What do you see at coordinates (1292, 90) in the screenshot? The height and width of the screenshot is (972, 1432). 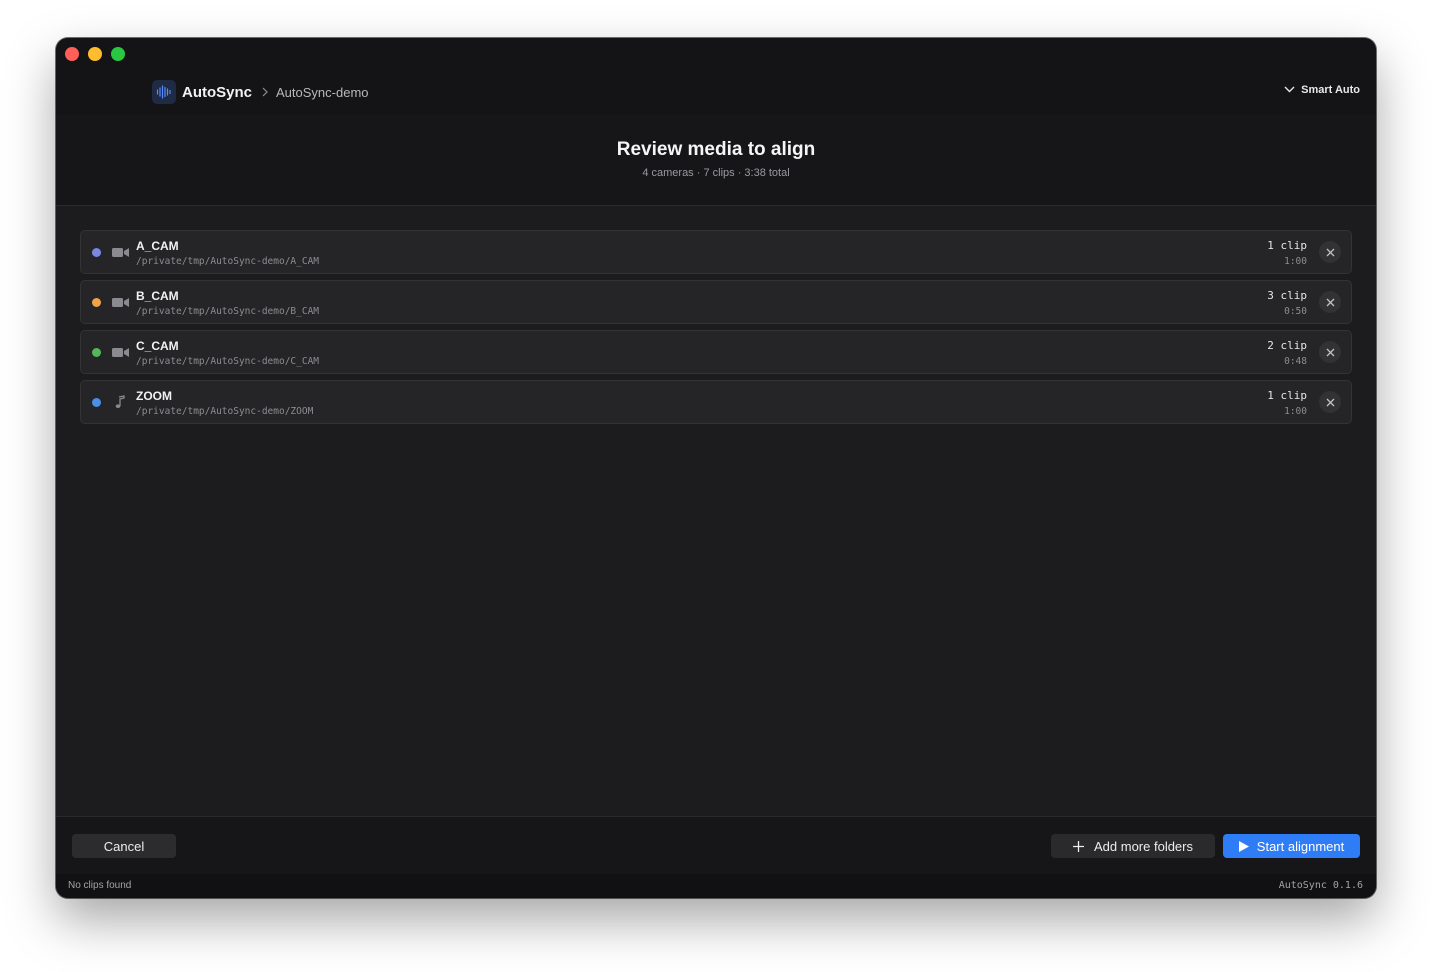 I see `chevron-down-icon` at bounding box center [1292, 90].